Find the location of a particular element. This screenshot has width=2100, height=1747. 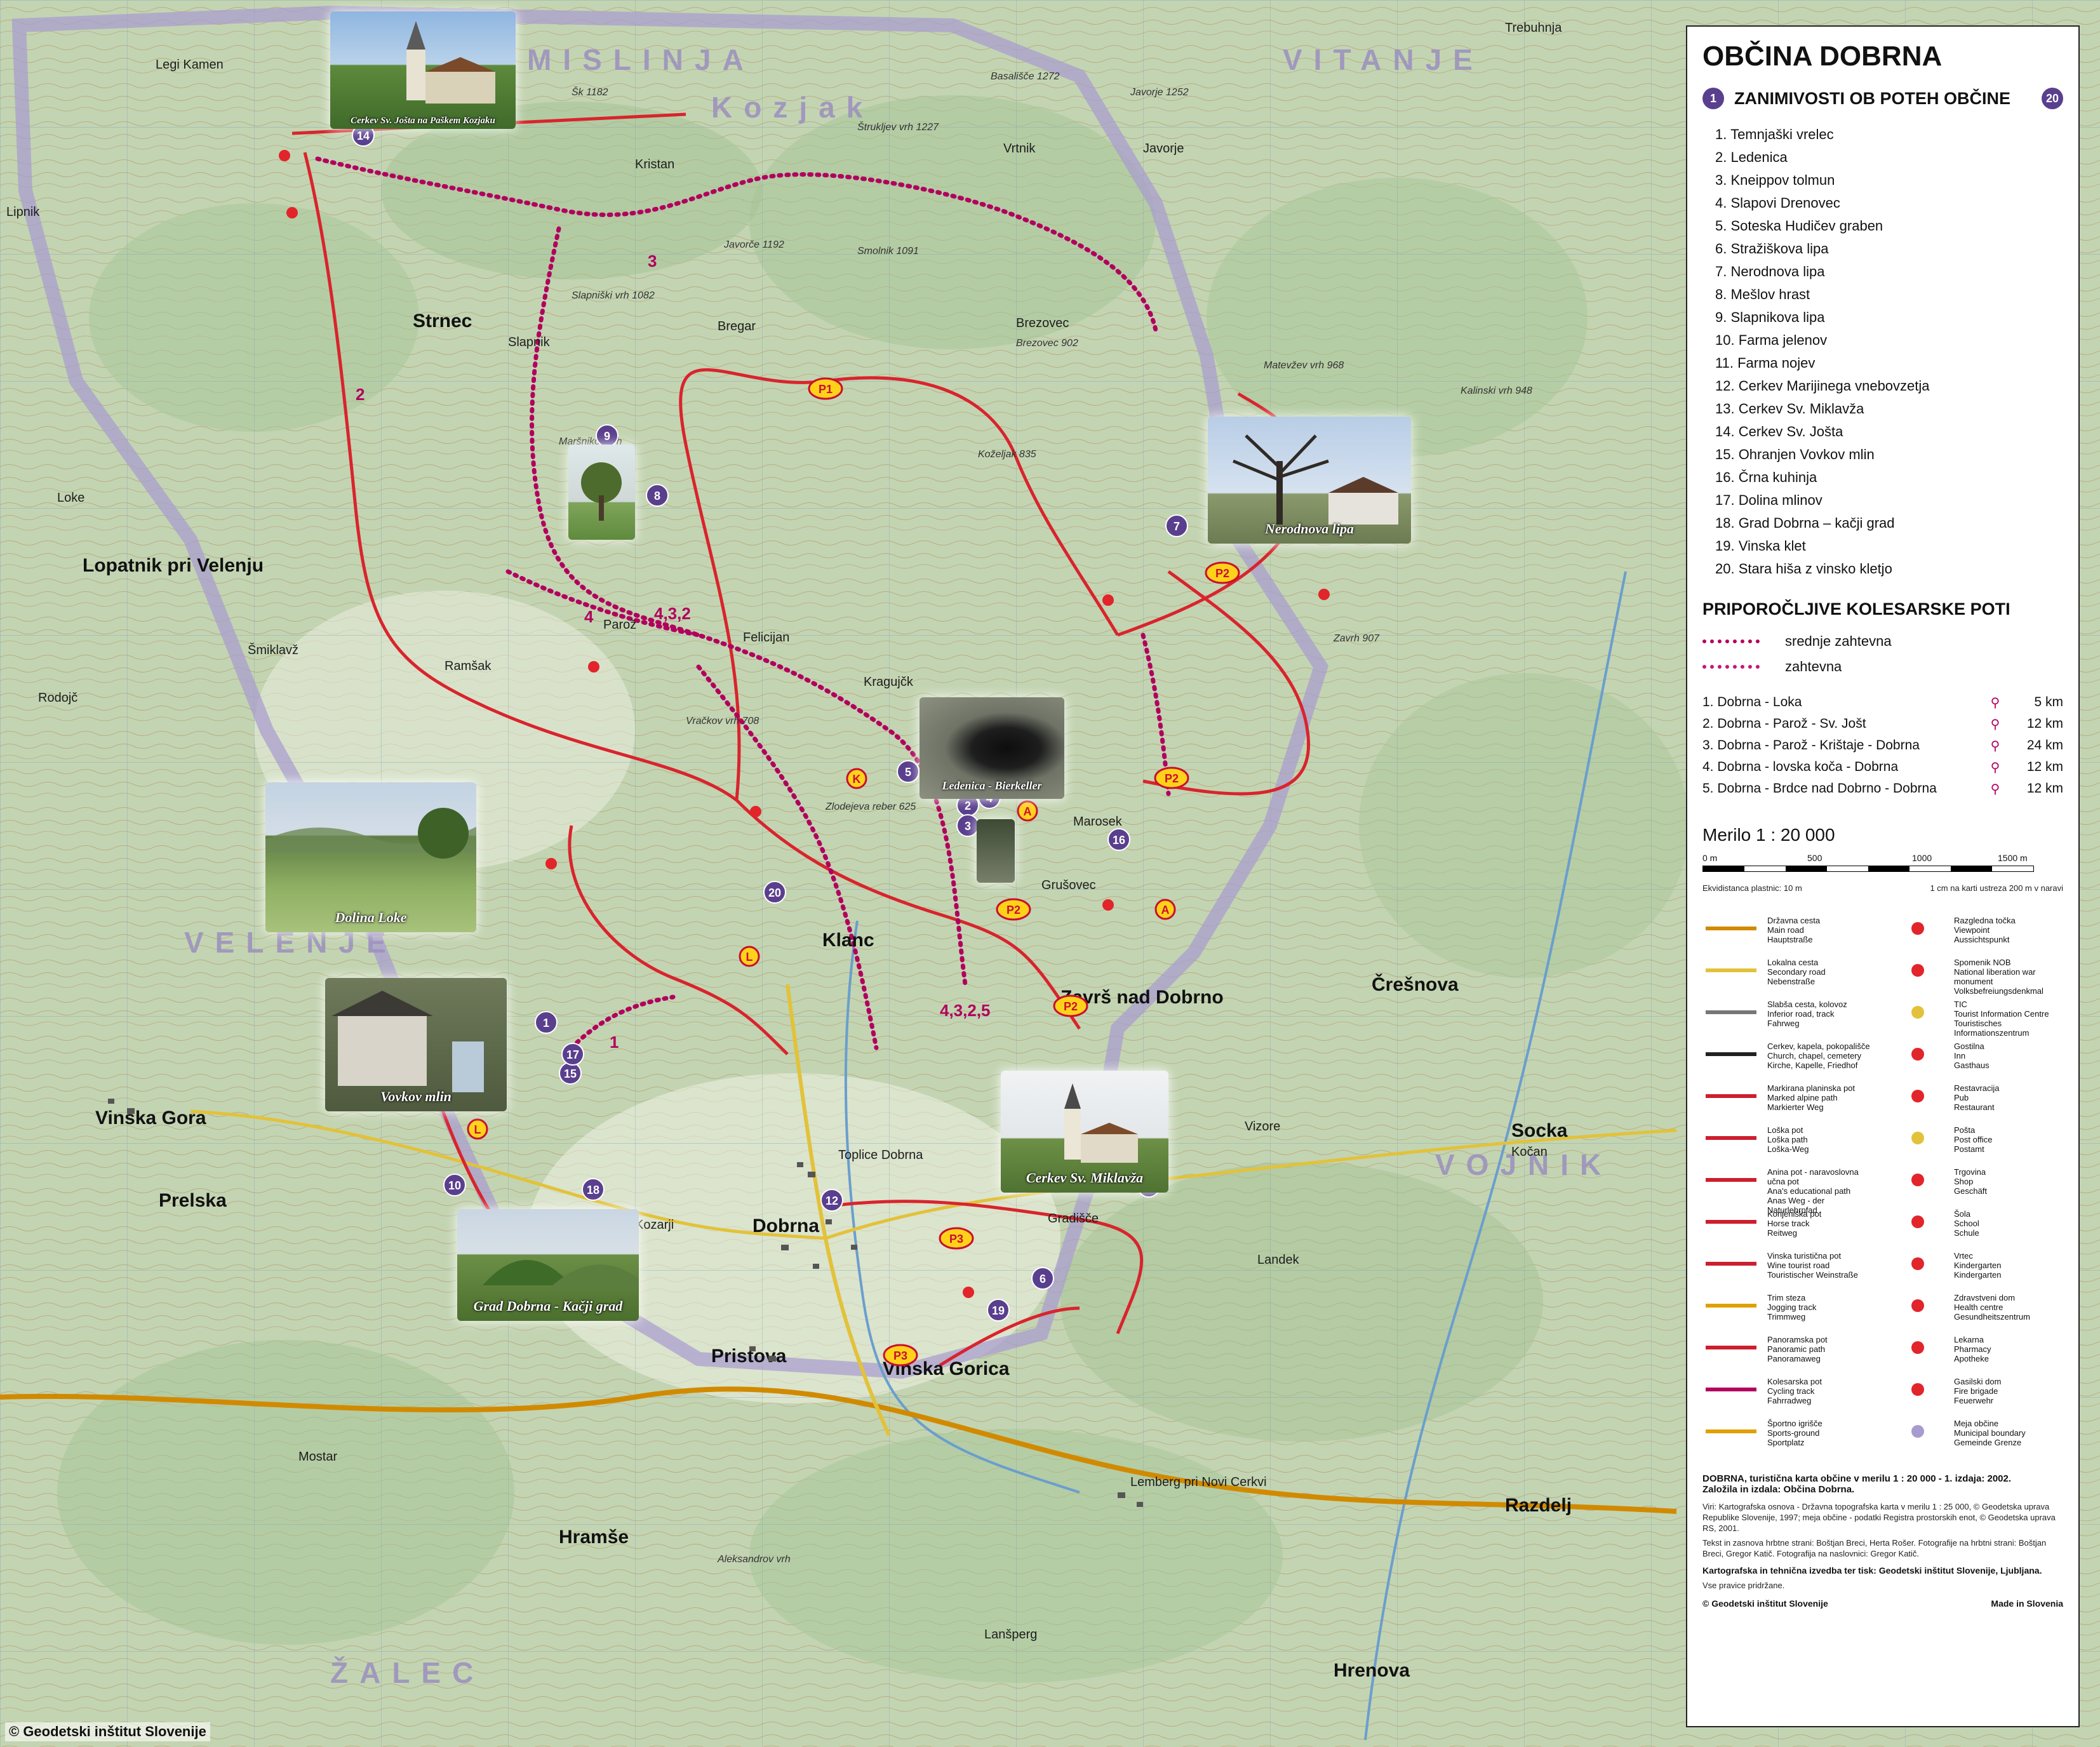

poi-marker-7: 7 is located at coordinates (1176, 525).